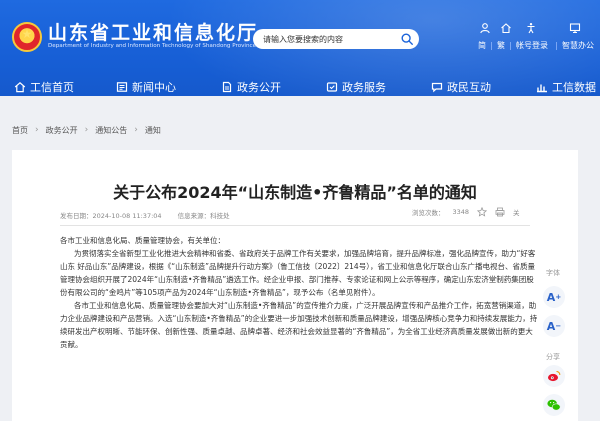 This screenshot has width=600, height=421. Describe the element at coordinates (142, 240) in the screenshot. I see `salutation: 各市工业和信息化局、质量管理协会，有关单位：` at that location.